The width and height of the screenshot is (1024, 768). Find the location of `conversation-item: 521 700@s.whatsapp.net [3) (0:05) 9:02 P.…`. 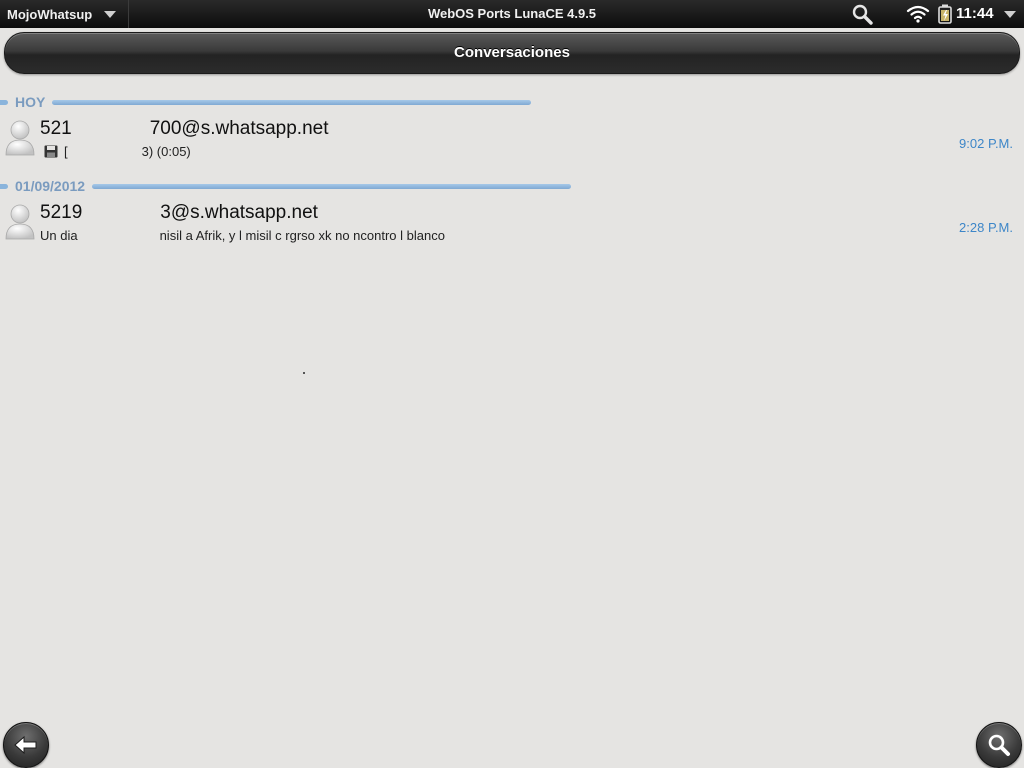

conversation-item: 521 700@s.whatsapp.net [3) (0:05) 9:02 P.… is located at coordinates (512, 149).